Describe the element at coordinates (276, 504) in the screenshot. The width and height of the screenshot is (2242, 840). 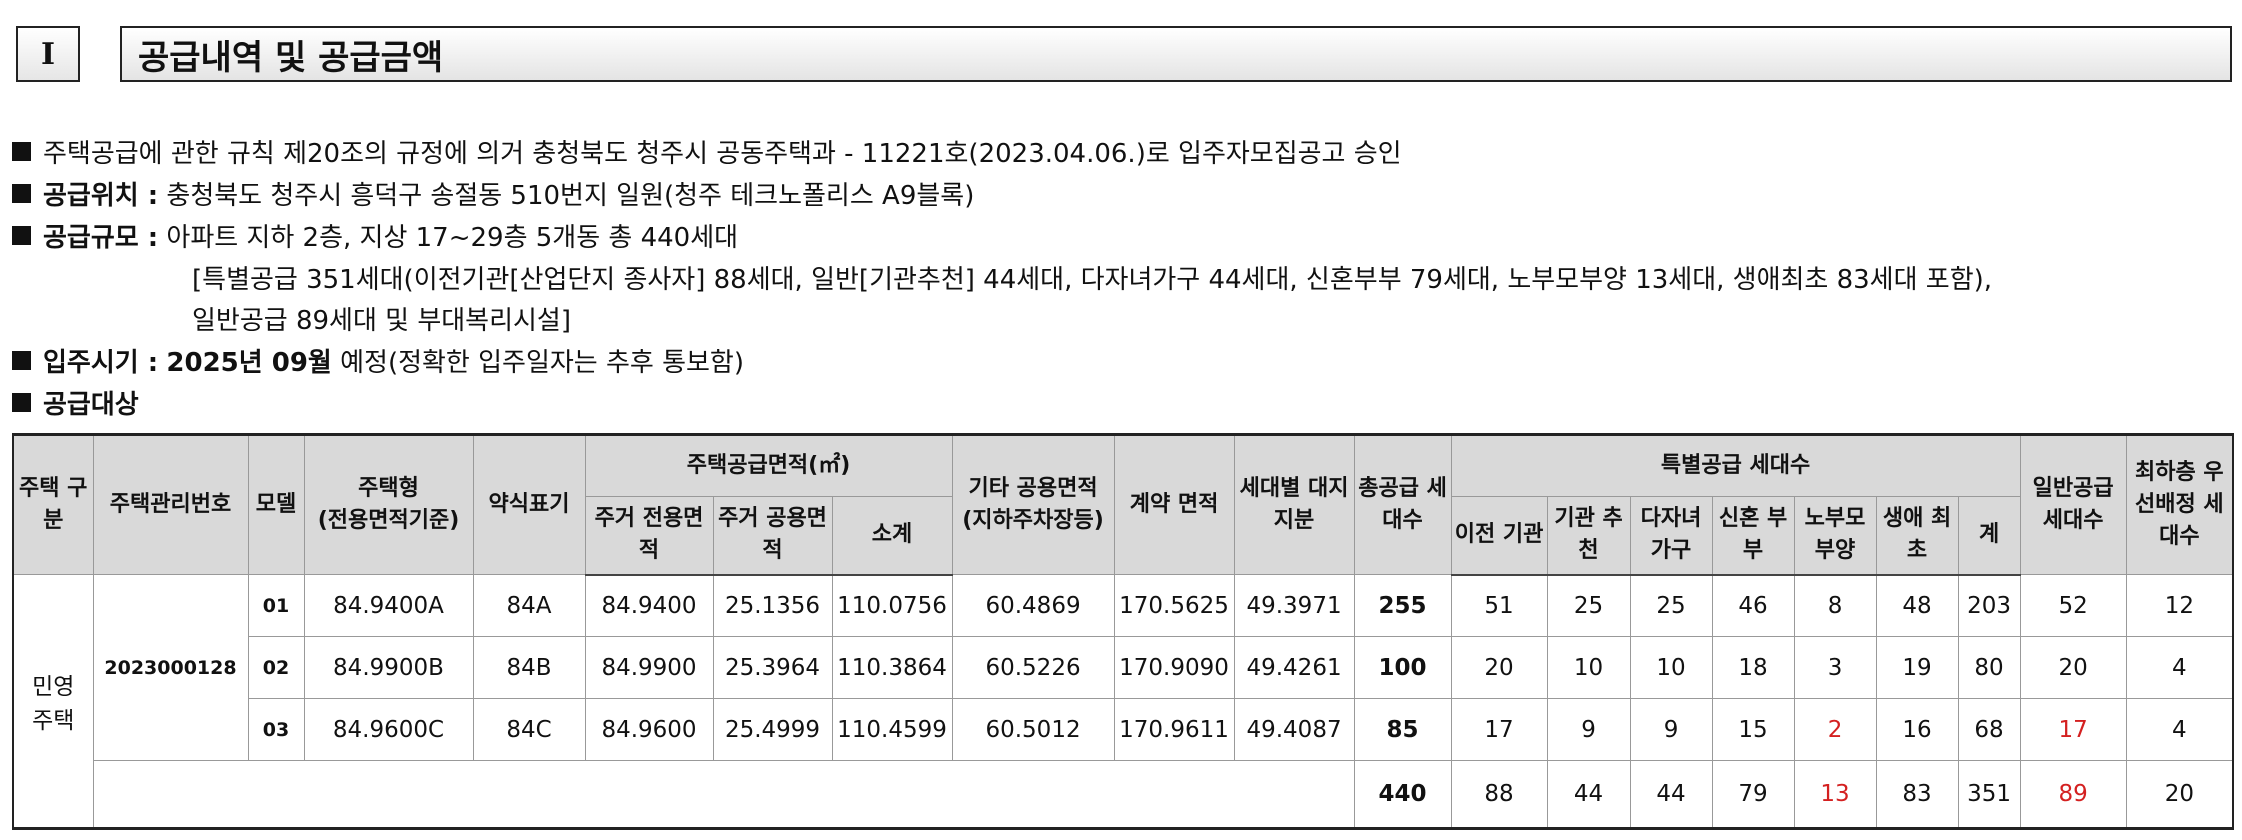
I see `header-model: 모델` at that location.